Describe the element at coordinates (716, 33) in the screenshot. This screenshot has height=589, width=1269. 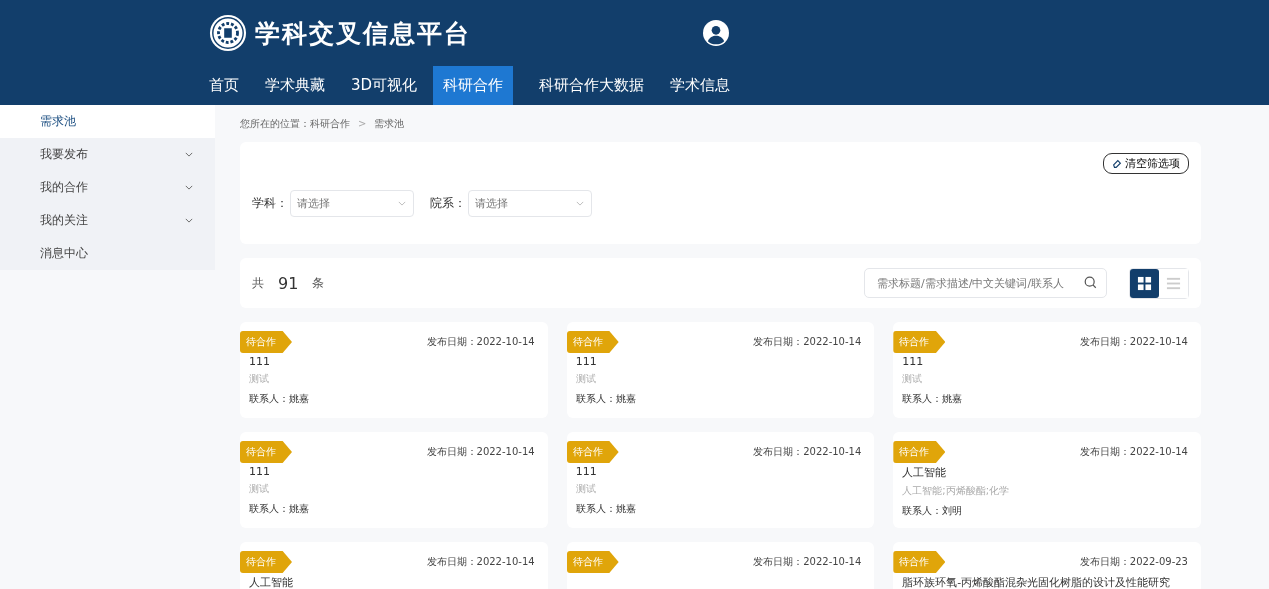
I see `user-avatar-icon` at that location.